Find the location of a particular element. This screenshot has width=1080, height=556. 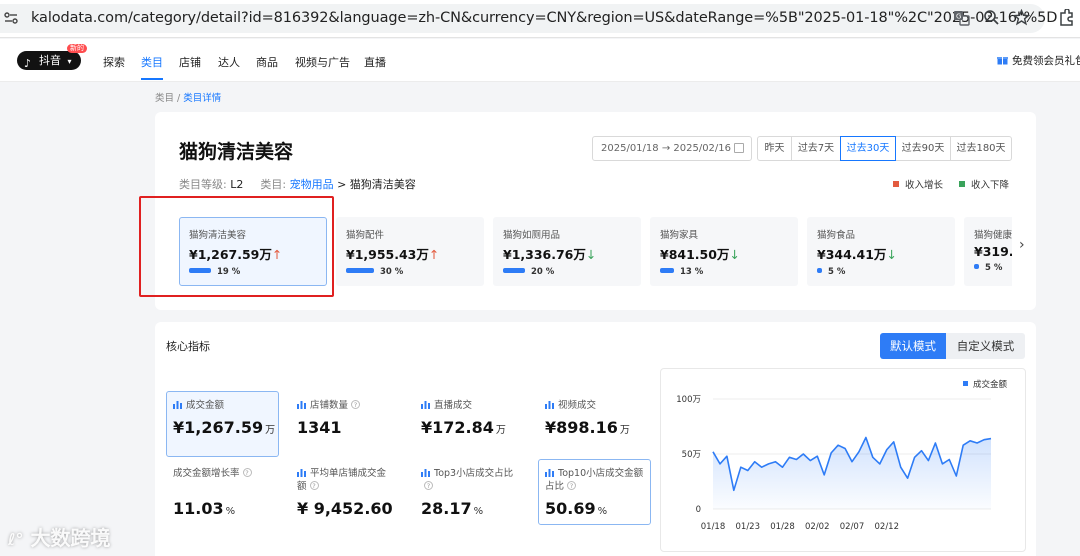

logo-label: 抖音 is located at coordinates (50, 60).